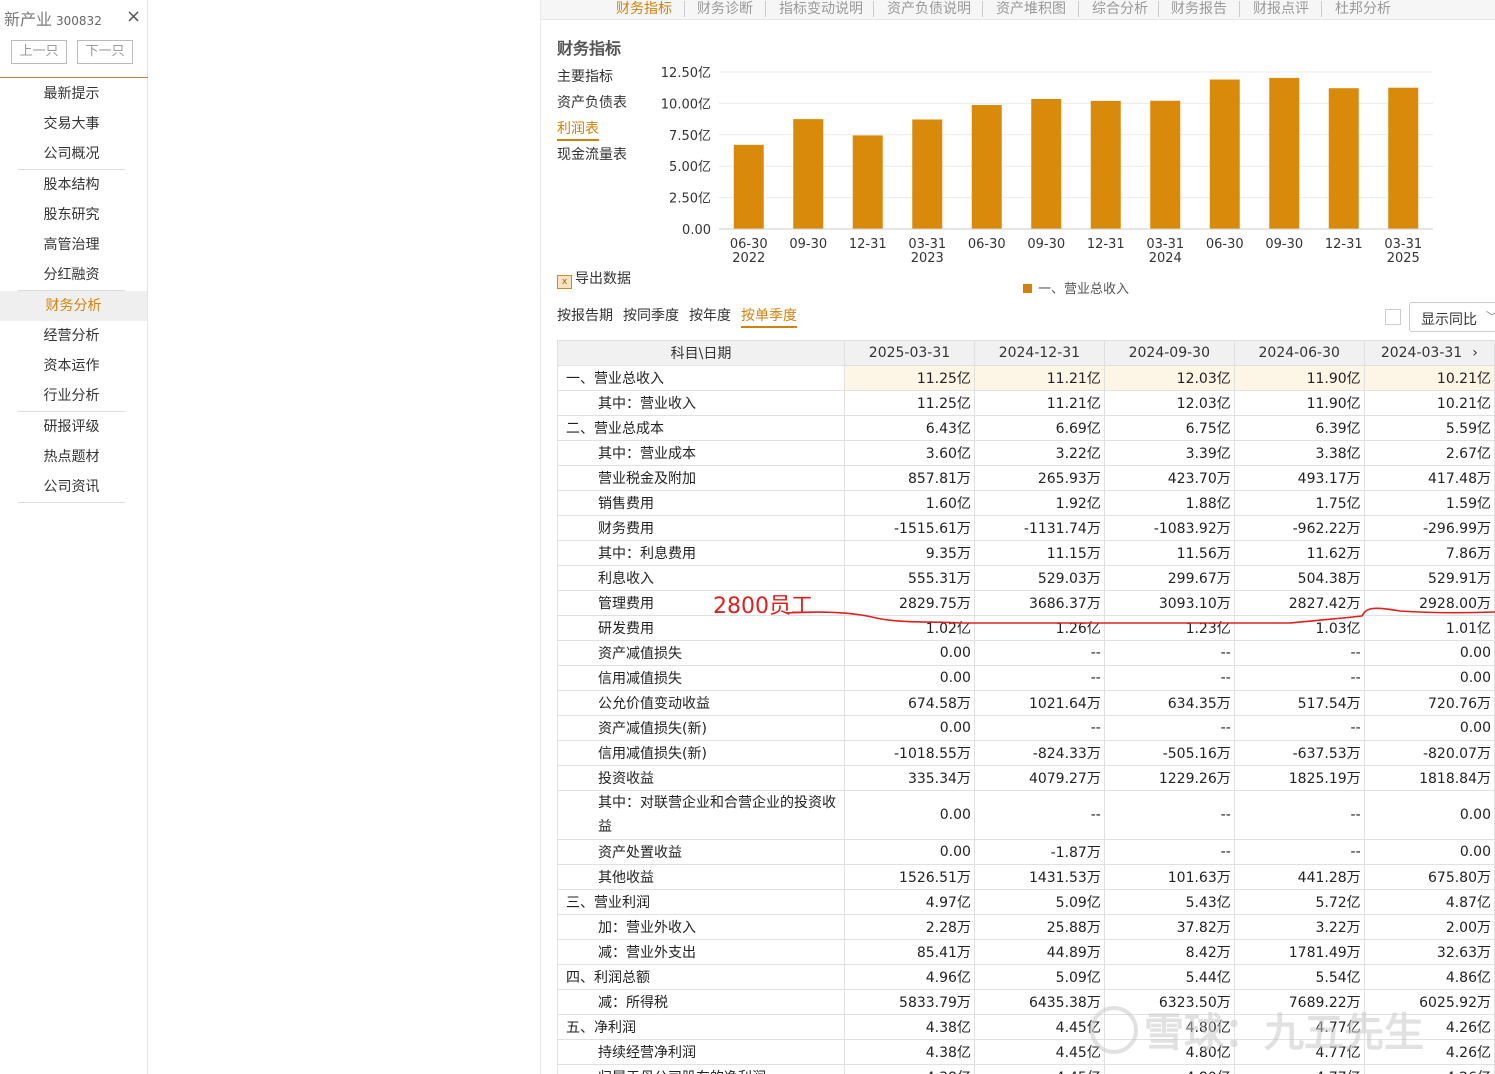 Image resolution: width=1495 pixels, height=1074 pixels. Describe the element at coordinates (585, 76) in the screenshot. I see `statement-link: 主要指标` at that location.